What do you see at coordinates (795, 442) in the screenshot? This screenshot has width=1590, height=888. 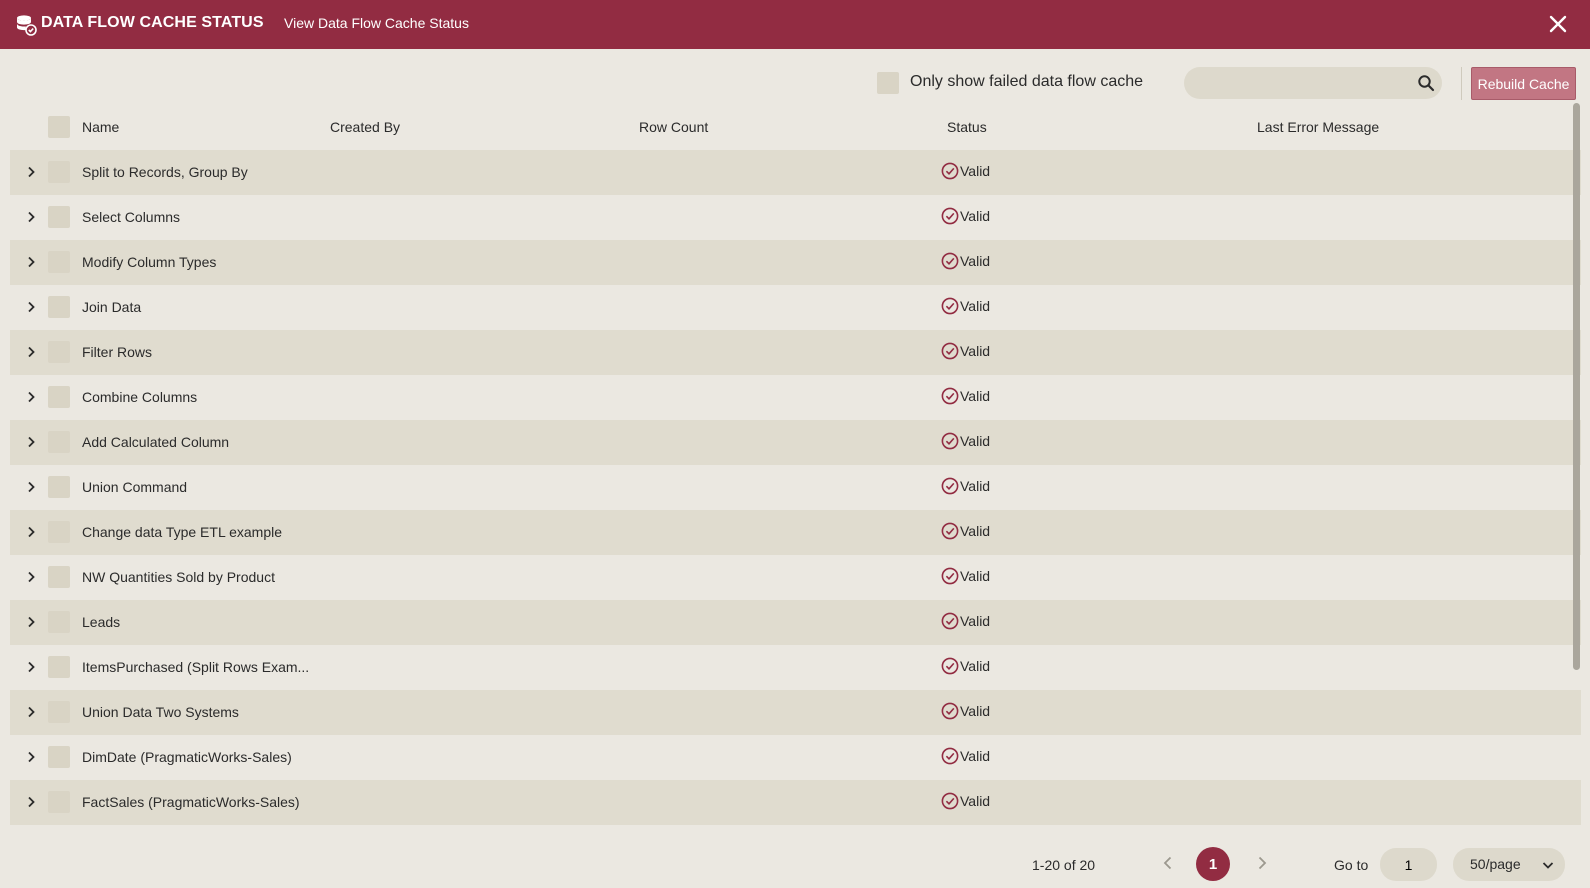 I see `table-row: Add Calculated Column Valid` at bounding box center [795, 442].